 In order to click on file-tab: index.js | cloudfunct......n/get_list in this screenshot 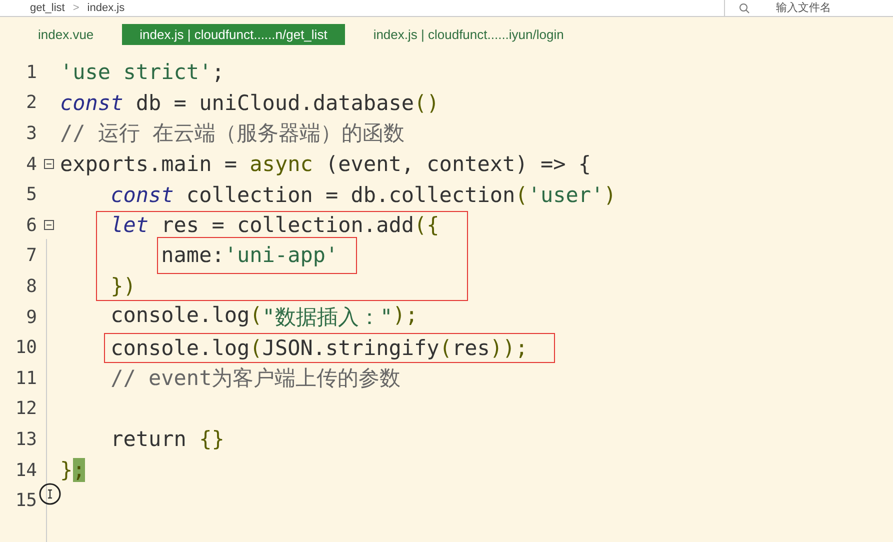, I will do `click(234, 34)`.